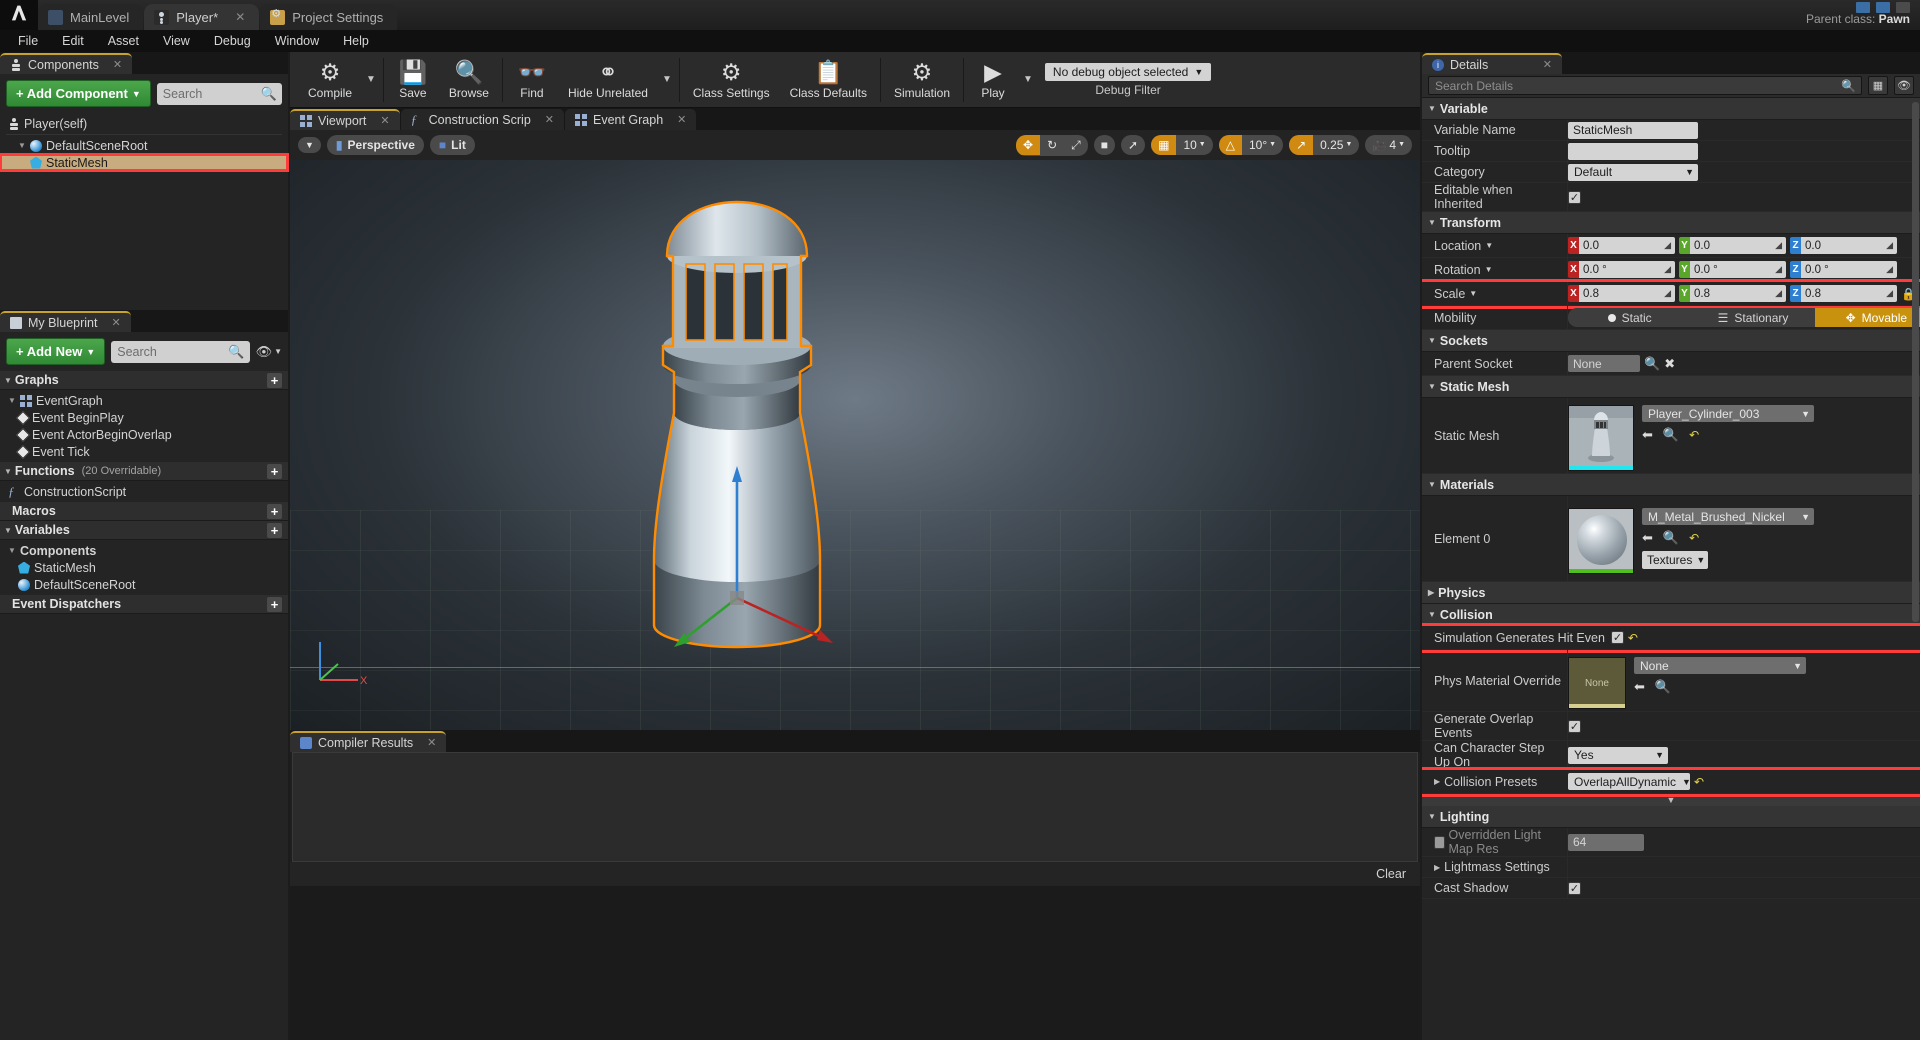 The width and height of the screenshot is (1920, 1040). What do you see at coordinates (144, 123) in the screenshot?
I see `tree-item-player-self: Player(self)` at bounding box center [144, 123].